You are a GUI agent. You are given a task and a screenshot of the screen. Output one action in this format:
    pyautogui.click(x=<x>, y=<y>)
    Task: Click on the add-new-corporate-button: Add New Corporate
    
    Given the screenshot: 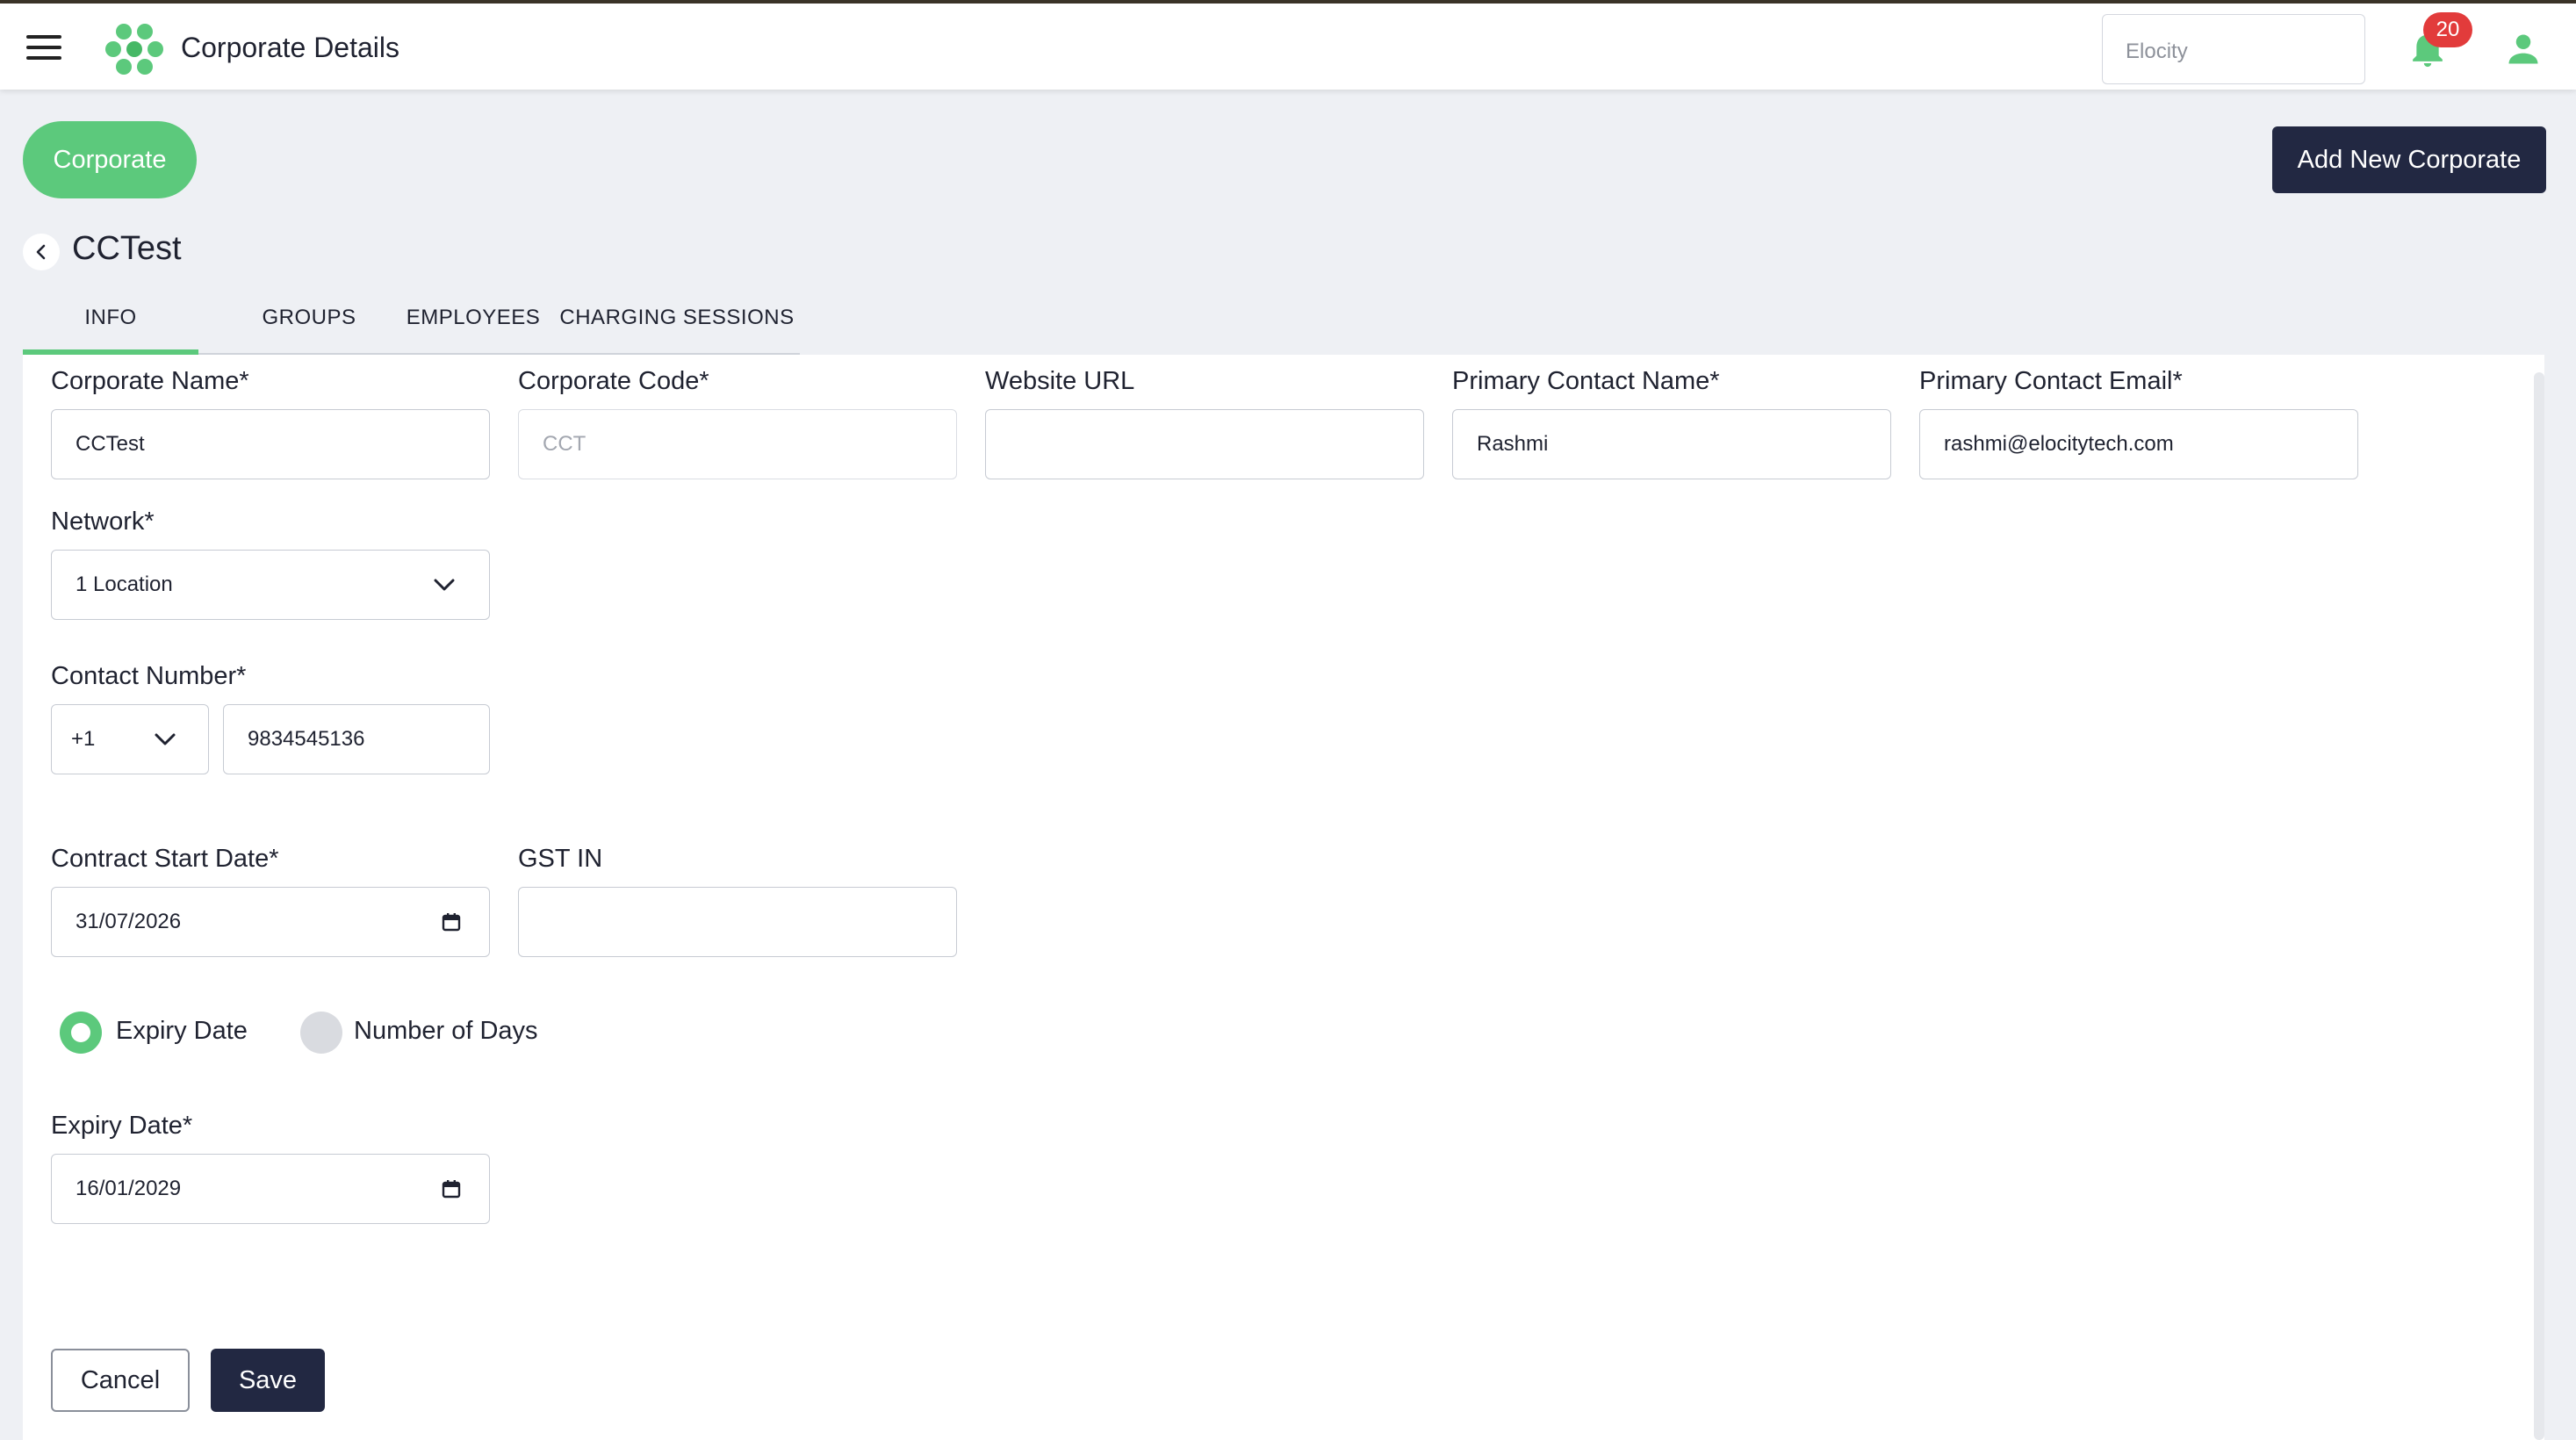 What is the action you would take?
    pyautogui.click(x=2409, y=159)
    